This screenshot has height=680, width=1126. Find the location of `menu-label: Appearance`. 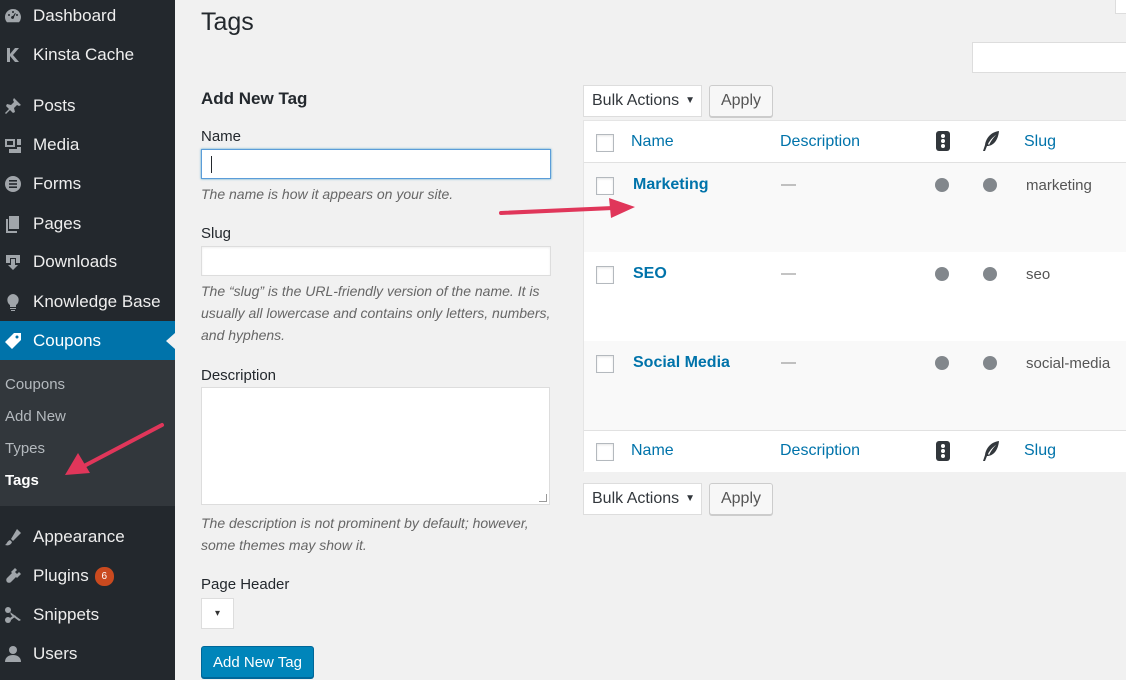

menu-label: Appearance is located at coordinates (79, 536).